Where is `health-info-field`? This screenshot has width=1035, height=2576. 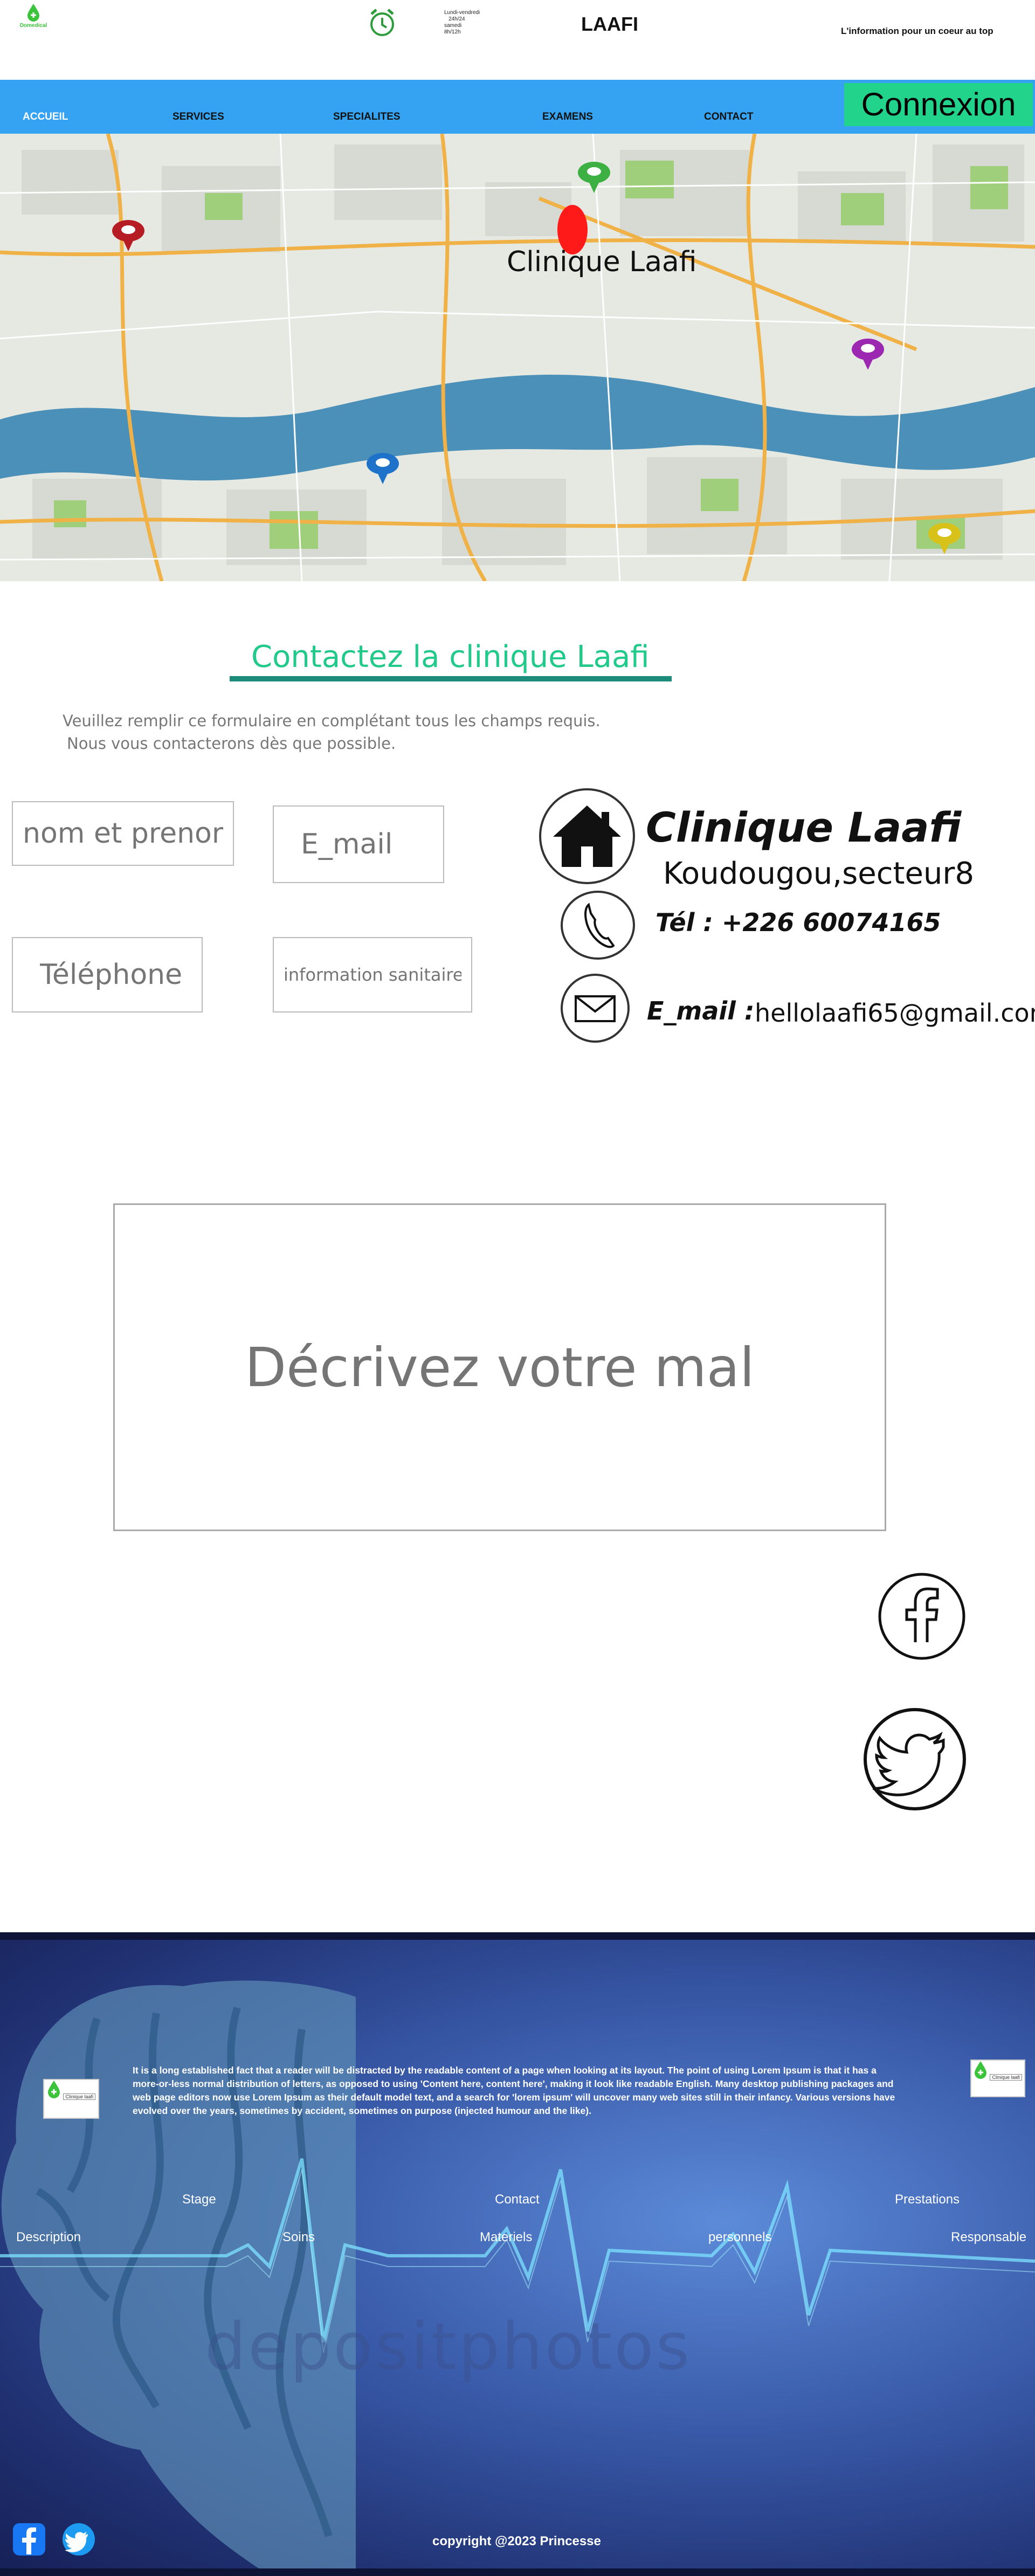
health-info-field is located at coordinates (373, 975).